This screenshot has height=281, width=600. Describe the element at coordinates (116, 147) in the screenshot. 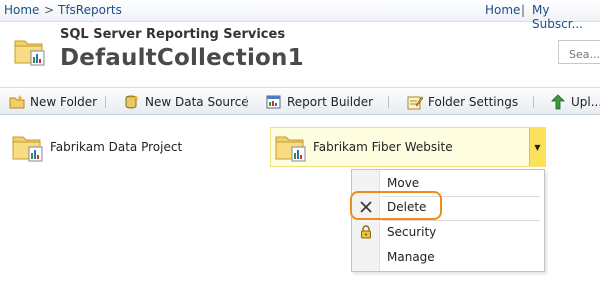

I see `folder-item-label: Fabrikam Data Project` at that location.